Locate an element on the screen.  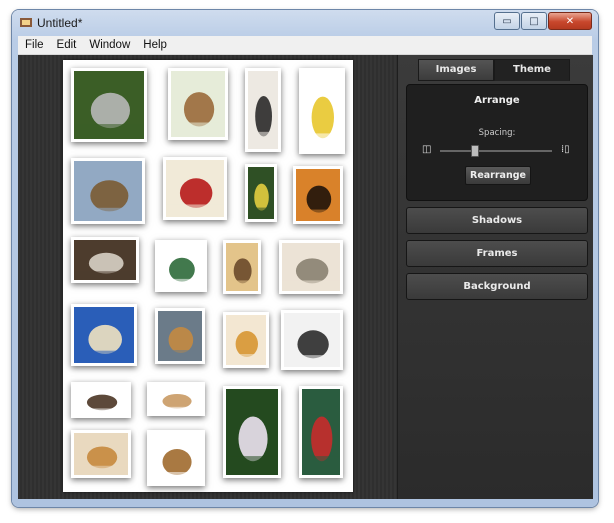
close-button: ✕ is located at coordinates (570, 21).